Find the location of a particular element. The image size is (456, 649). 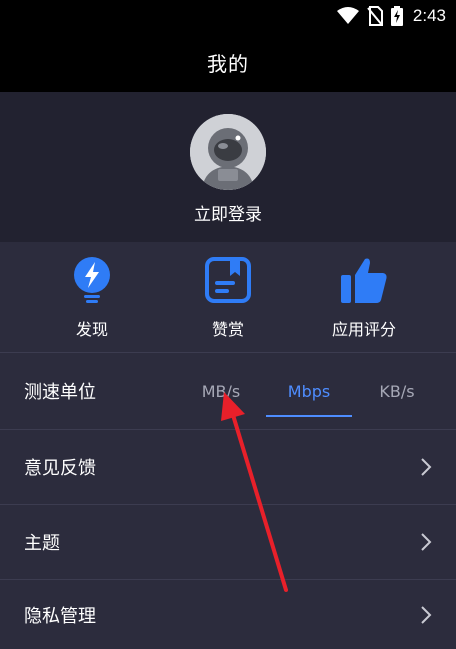

speed-unit-row: 测速单位 MB/s Mbps KB/s is located at coordinates (228, 390).